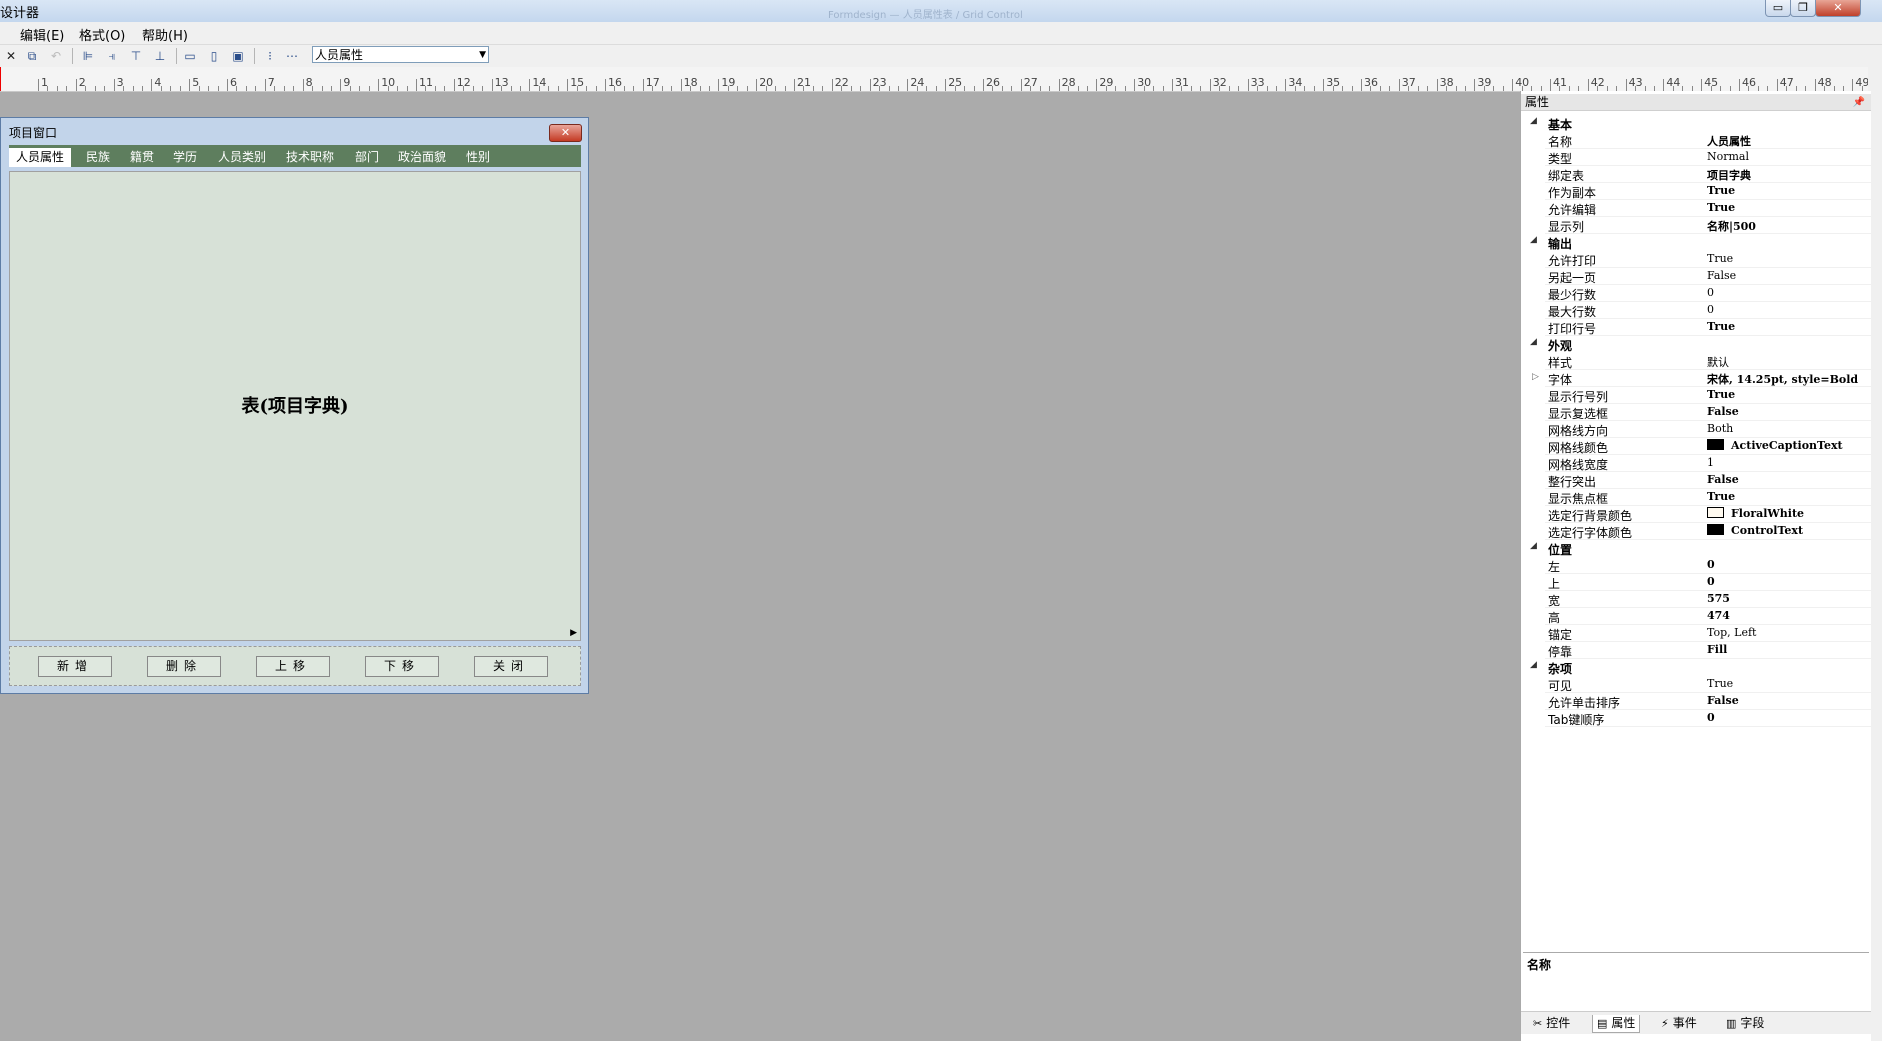  Describe the element at coordinates (1717, 649) in the screenshot. I see `property-value: Fill` at that location.